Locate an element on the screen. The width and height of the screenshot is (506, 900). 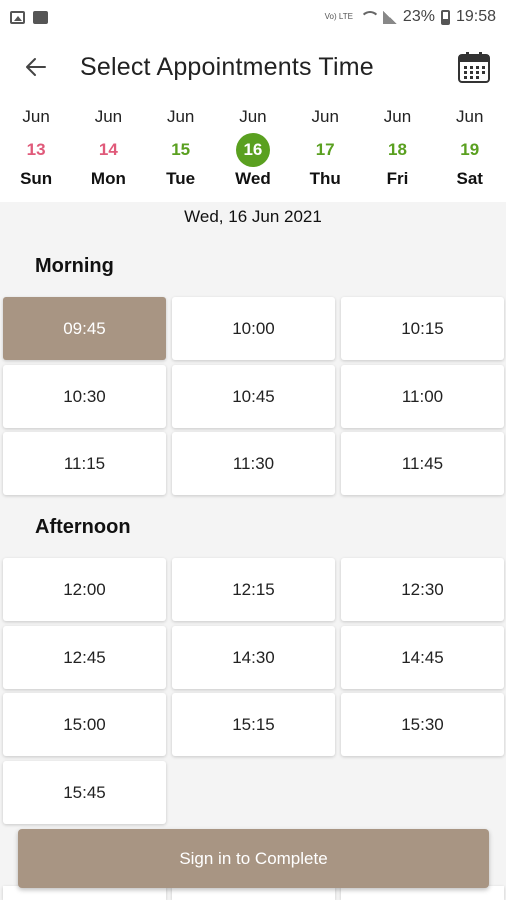
day-fri: Jun 18 Fri is located at coordinates (397, 151).